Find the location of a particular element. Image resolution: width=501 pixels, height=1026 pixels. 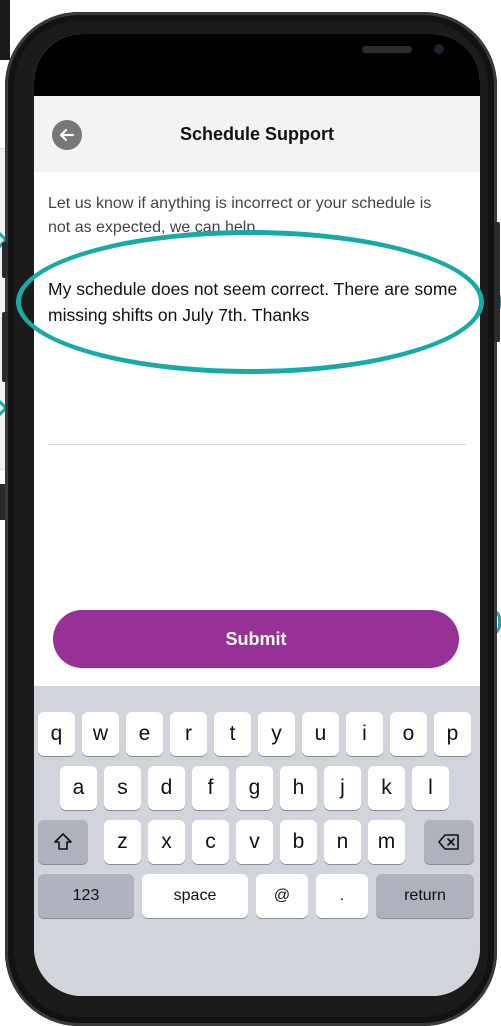

key-v: v is located at coordinates (254, 842).